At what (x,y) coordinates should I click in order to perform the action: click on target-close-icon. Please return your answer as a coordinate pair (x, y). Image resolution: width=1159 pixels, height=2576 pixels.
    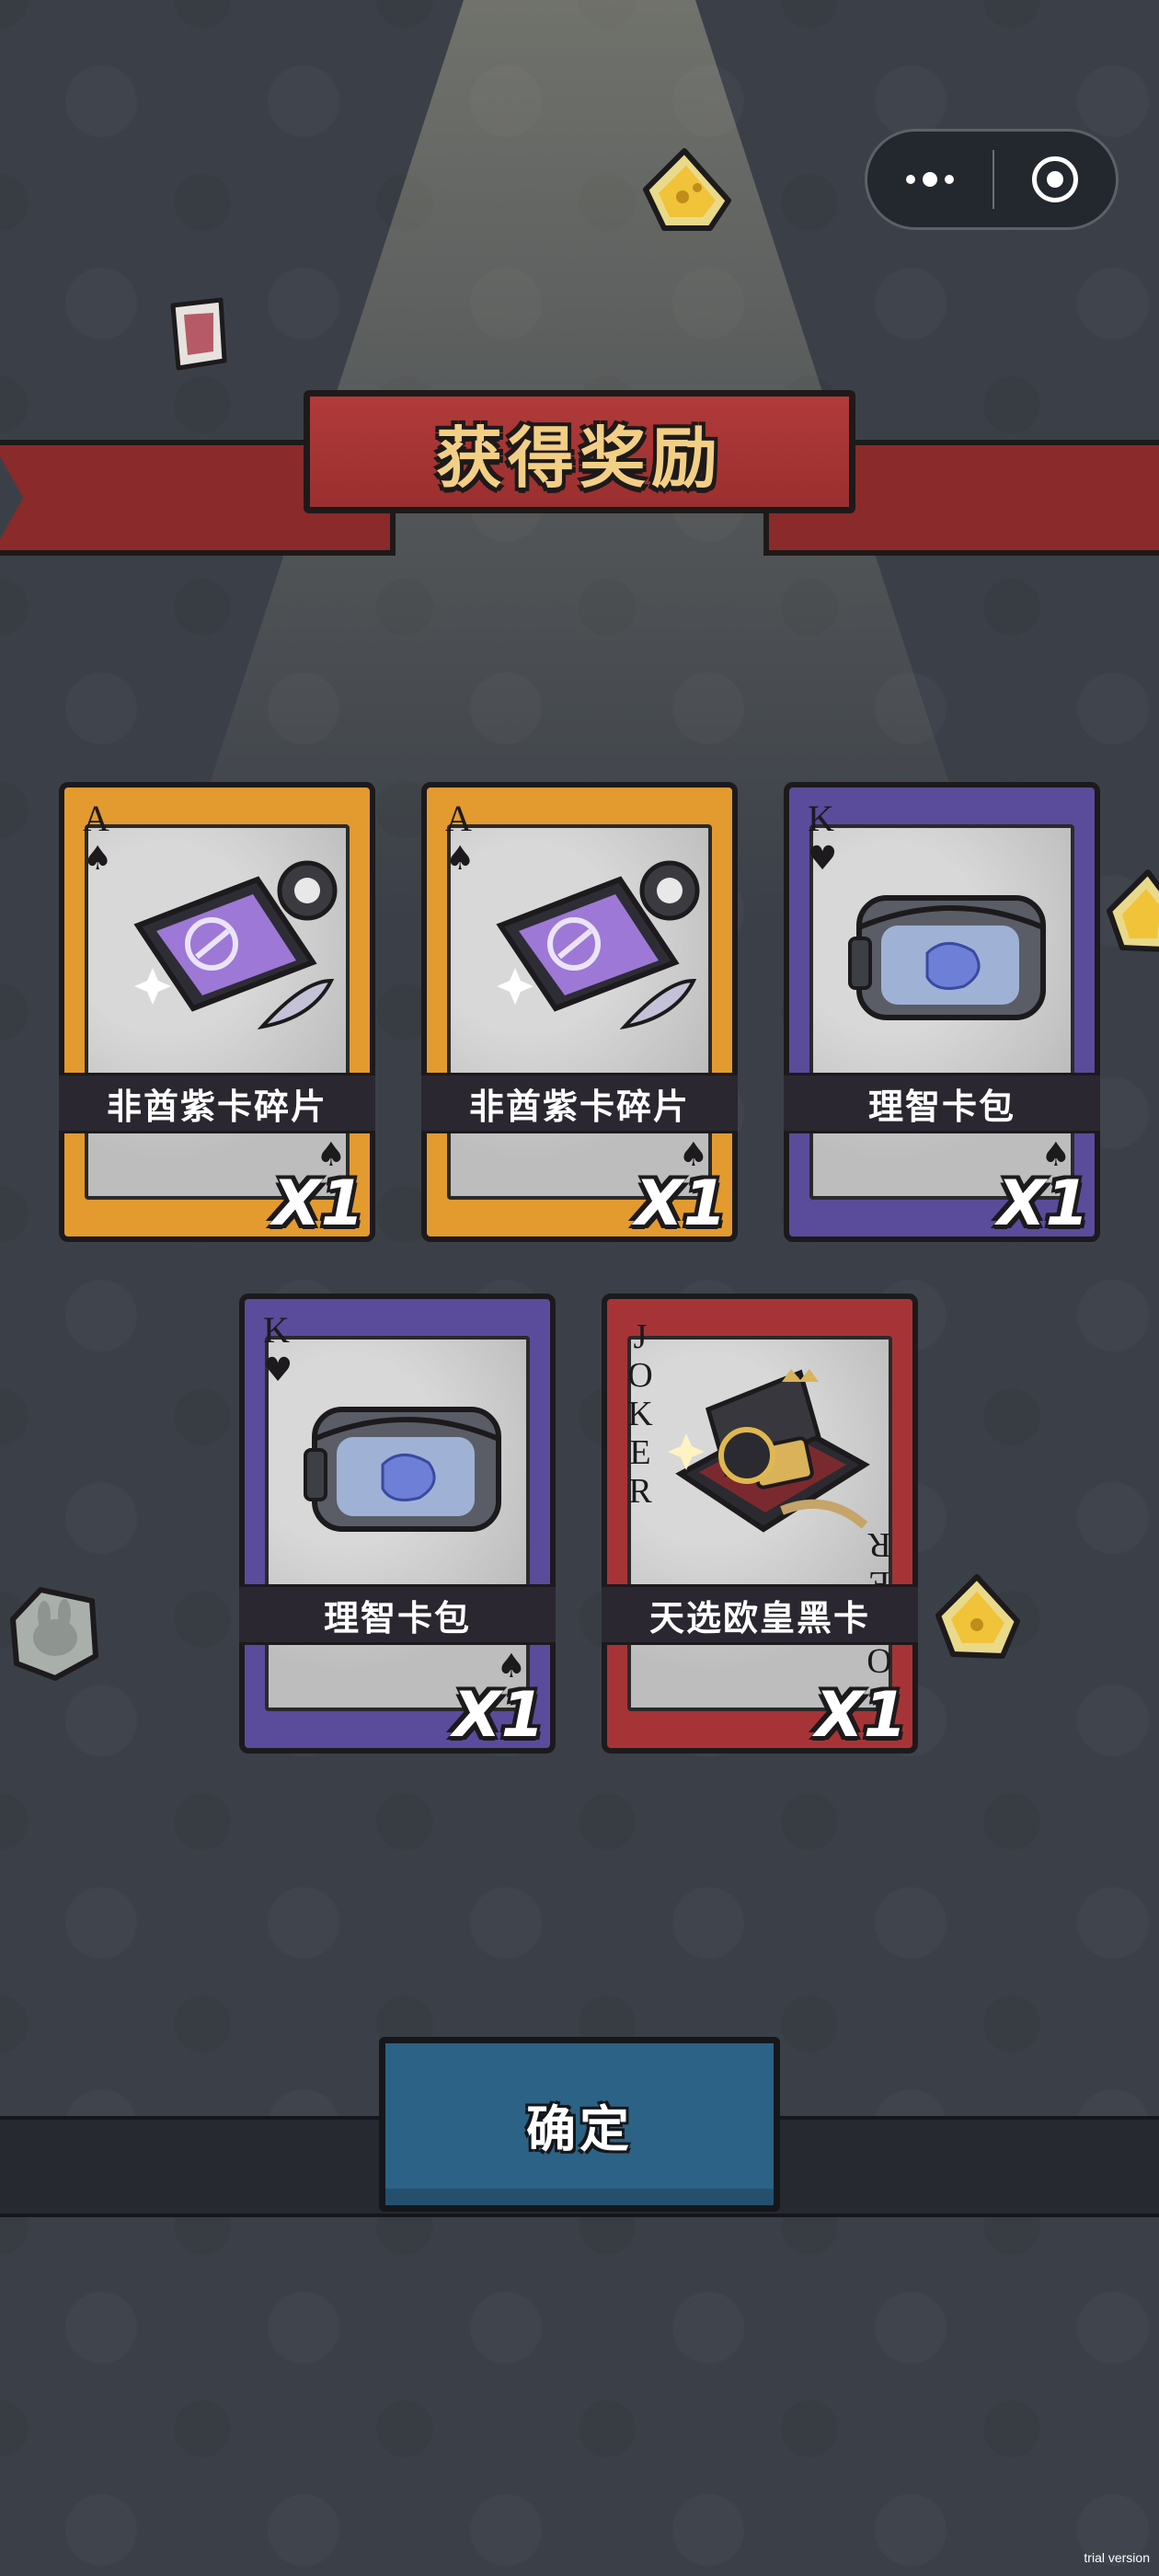
    Looking at the image, I should click on (1055, 179).